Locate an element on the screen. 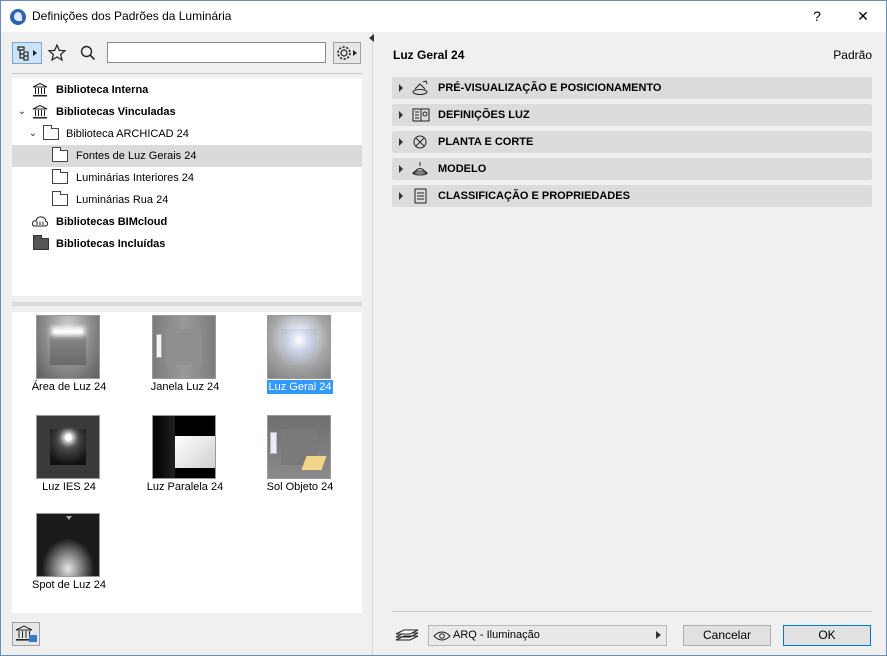 This screenshot has width=887, height=656. area-light-preview-image is located at coordinates (68, 347).